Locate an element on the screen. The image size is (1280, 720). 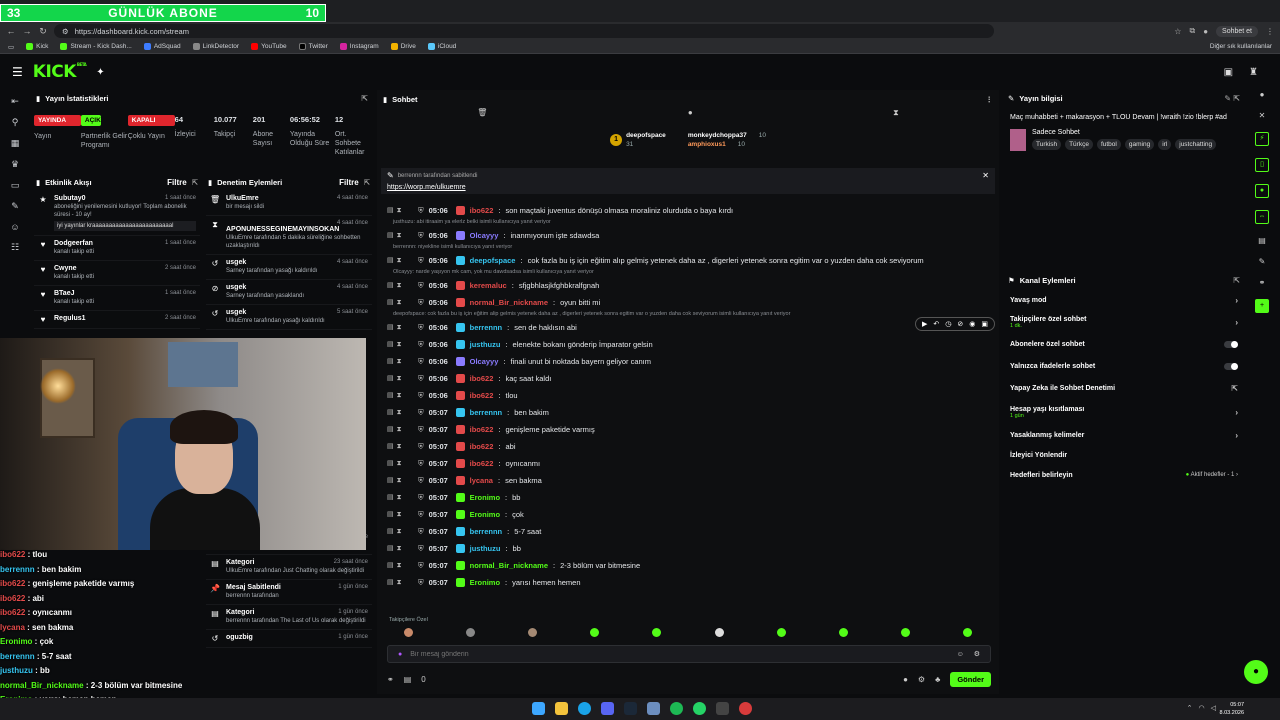
mic-icon: ● is located at coordinates (400, 654).